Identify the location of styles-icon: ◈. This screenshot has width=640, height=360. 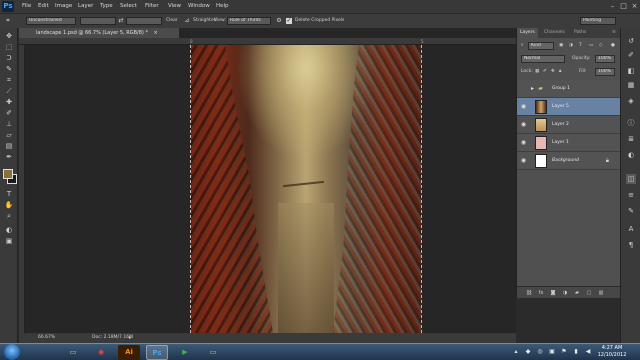
(631, 101).